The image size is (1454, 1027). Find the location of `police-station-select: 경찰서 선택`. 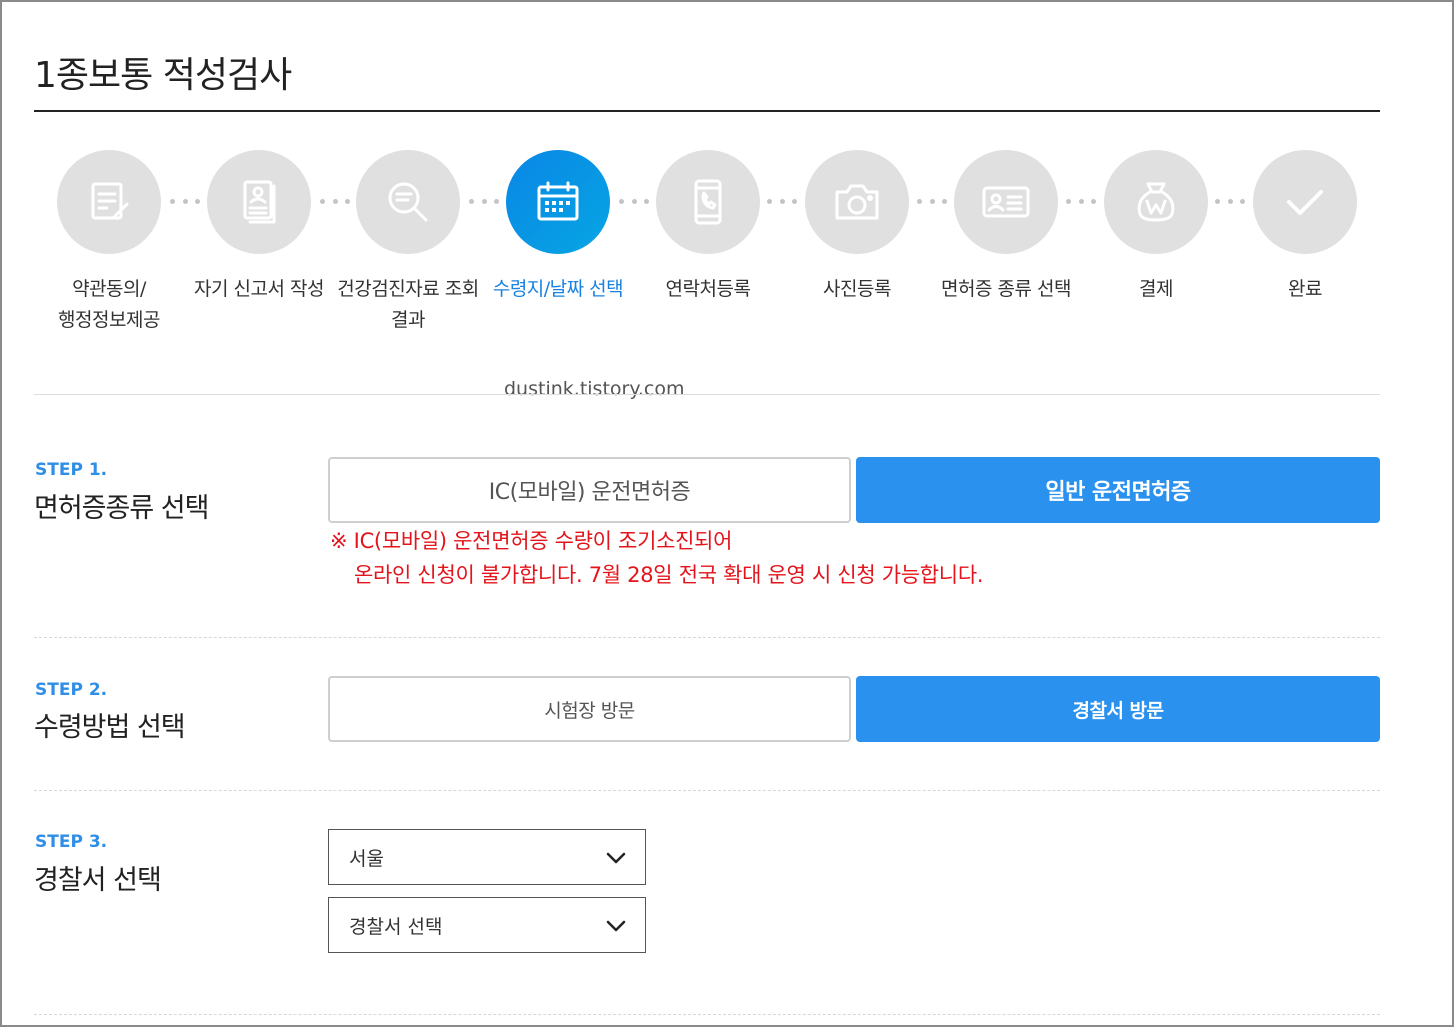

police-station-select: 경찰서 선택 is located at coordinates (487, 925).